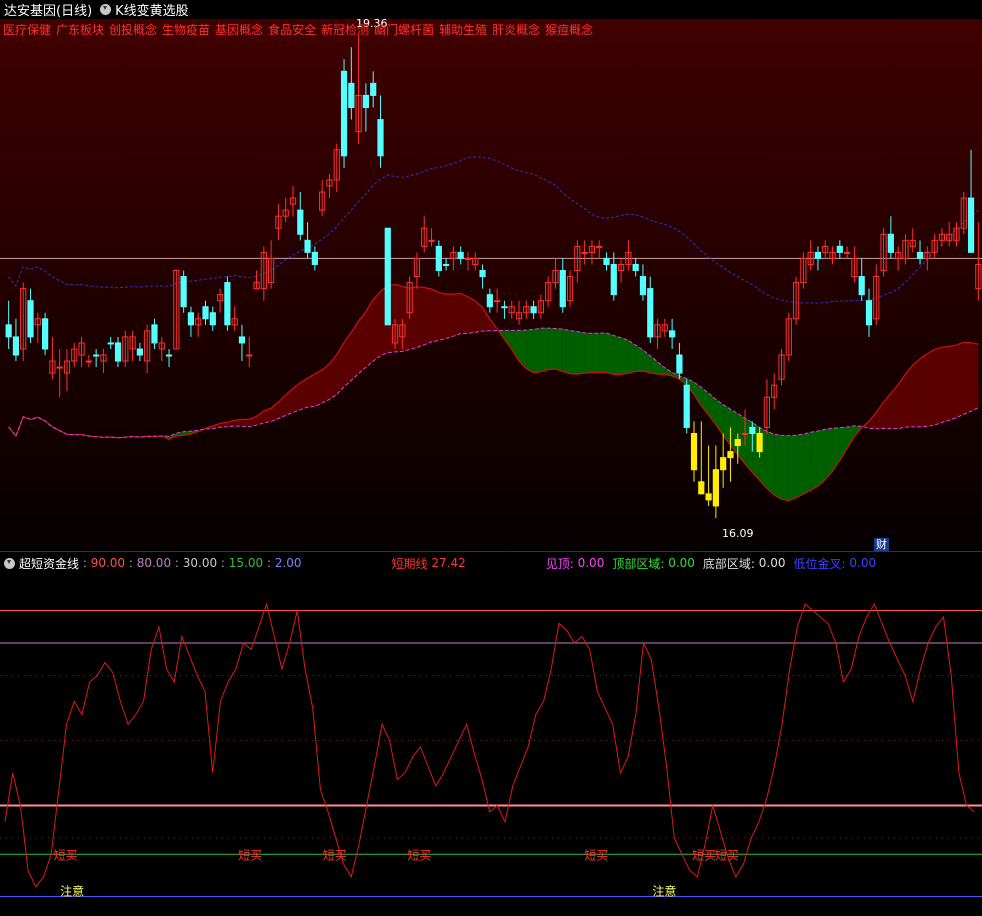 This screenshot has height=916, width=982. What do you see at coordinates (772, 563) in the screenshot?
I see `bottom-zone-value: 0.00` at bounding box center [772, 563].